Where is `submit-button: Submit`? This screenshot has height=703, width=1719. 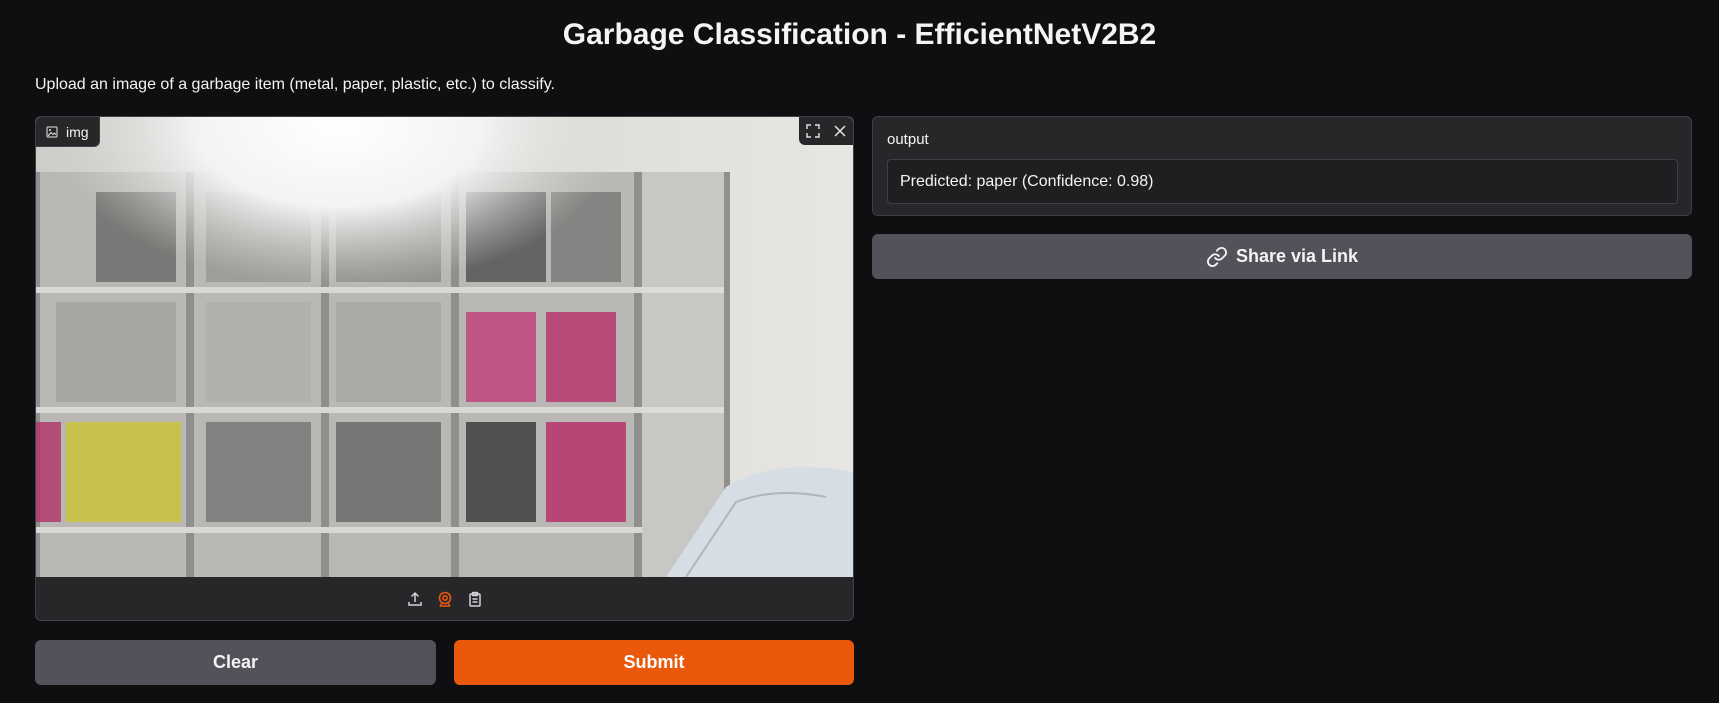
submit-button: Submit is located at coordinates (654, 662).